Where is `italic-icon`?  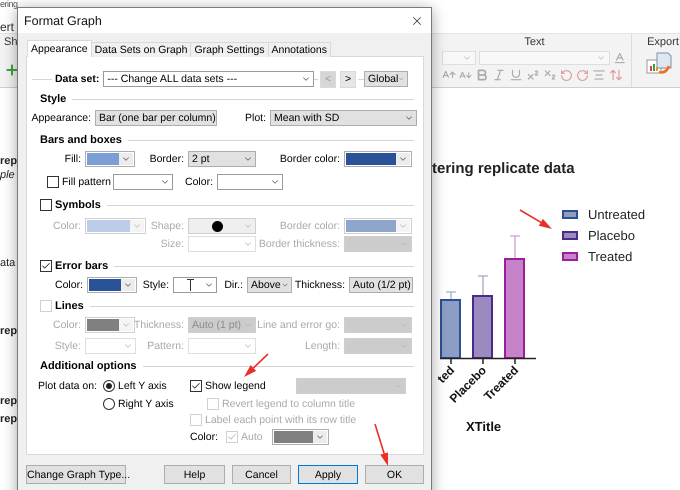
italic-icon is located at coordinates (499, 75).